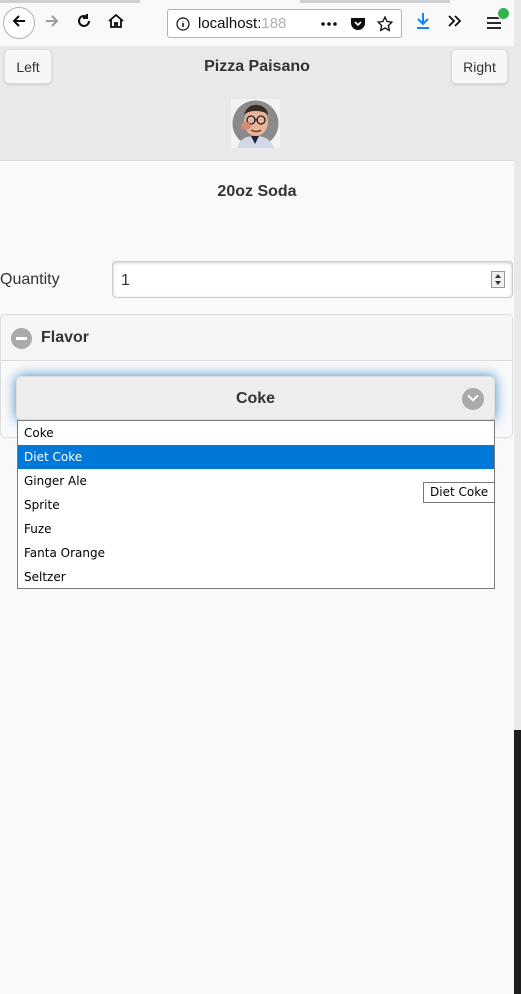  What do you see at coordinates (257, 66) in the screenshot?
I see `page-title: Pizza Paisano` at bounding box center [257, 66].